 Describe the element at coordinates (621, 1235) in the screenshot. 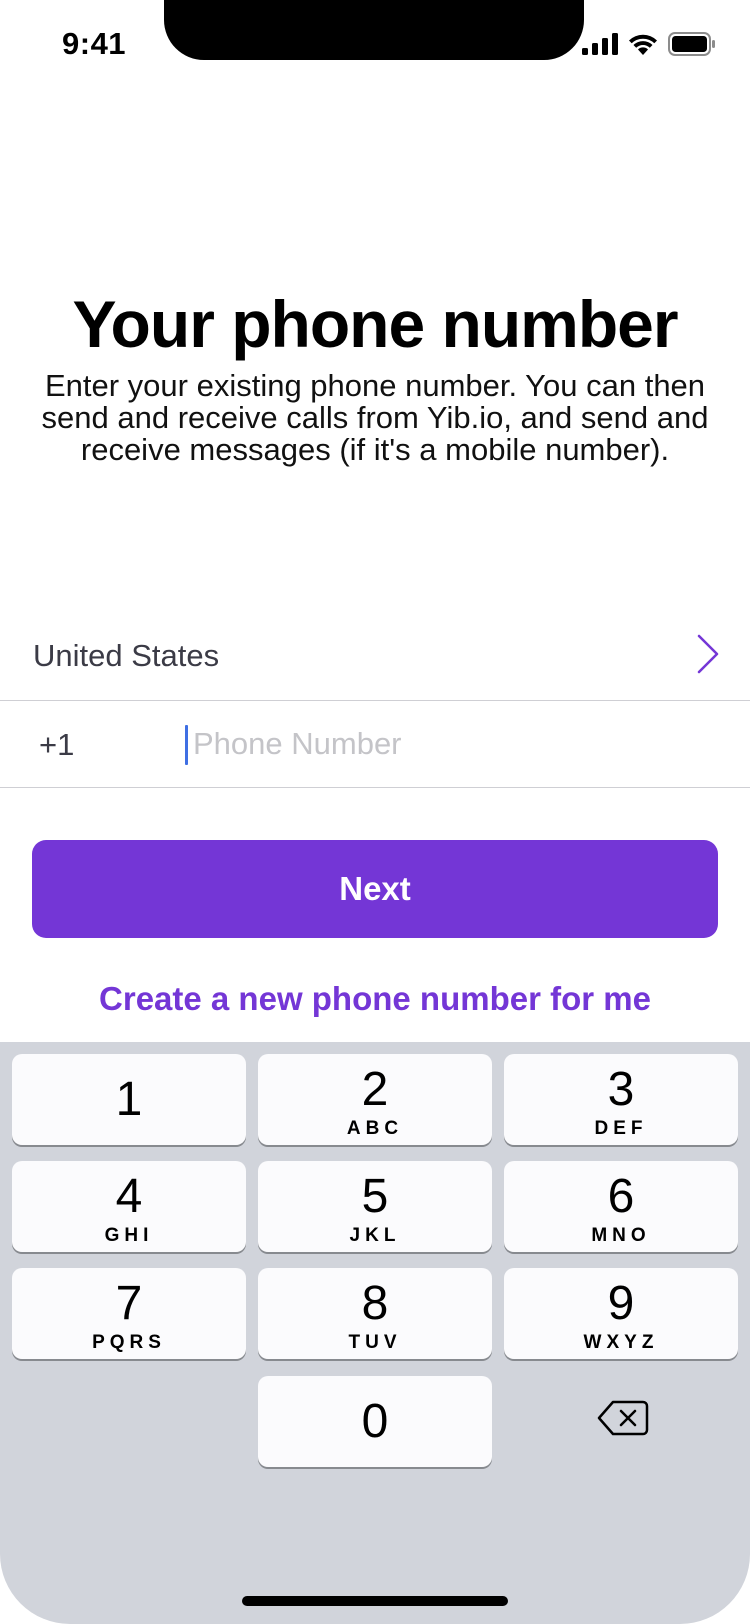

I see `key-letters: MNO` at that location.